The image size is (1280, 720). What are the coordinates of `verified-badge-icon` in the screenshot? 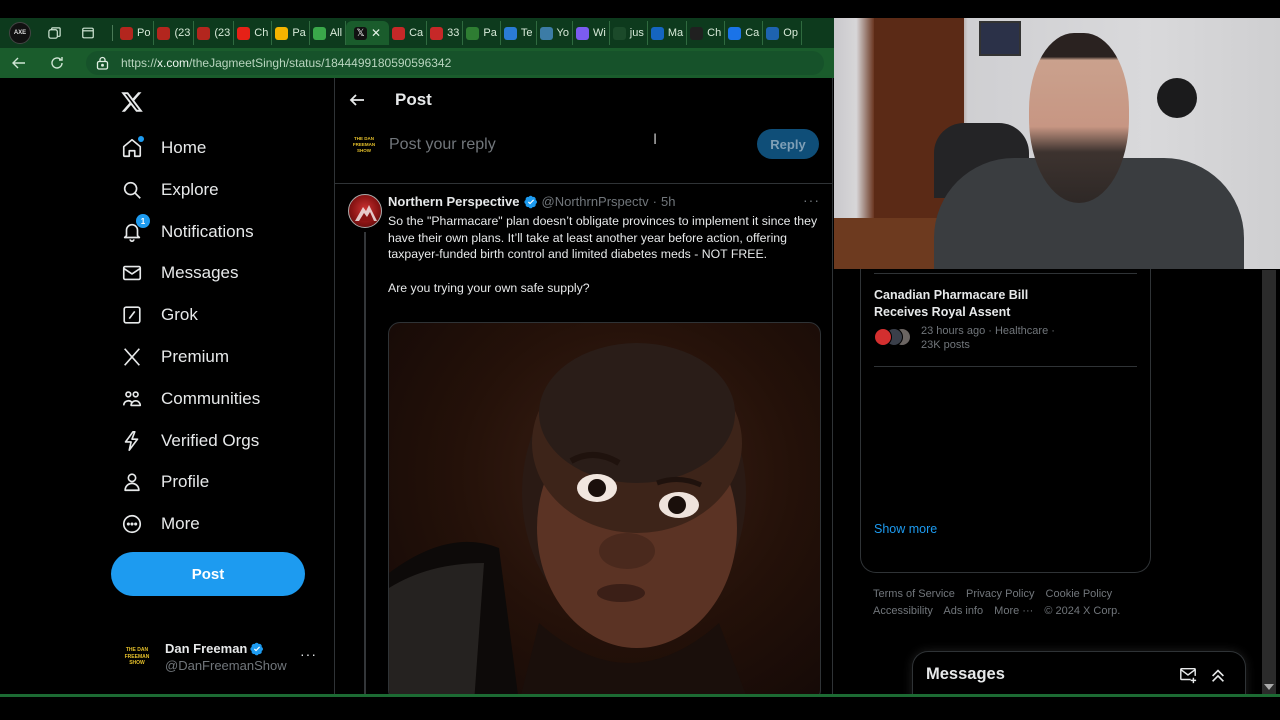 It's located at (257, 648).